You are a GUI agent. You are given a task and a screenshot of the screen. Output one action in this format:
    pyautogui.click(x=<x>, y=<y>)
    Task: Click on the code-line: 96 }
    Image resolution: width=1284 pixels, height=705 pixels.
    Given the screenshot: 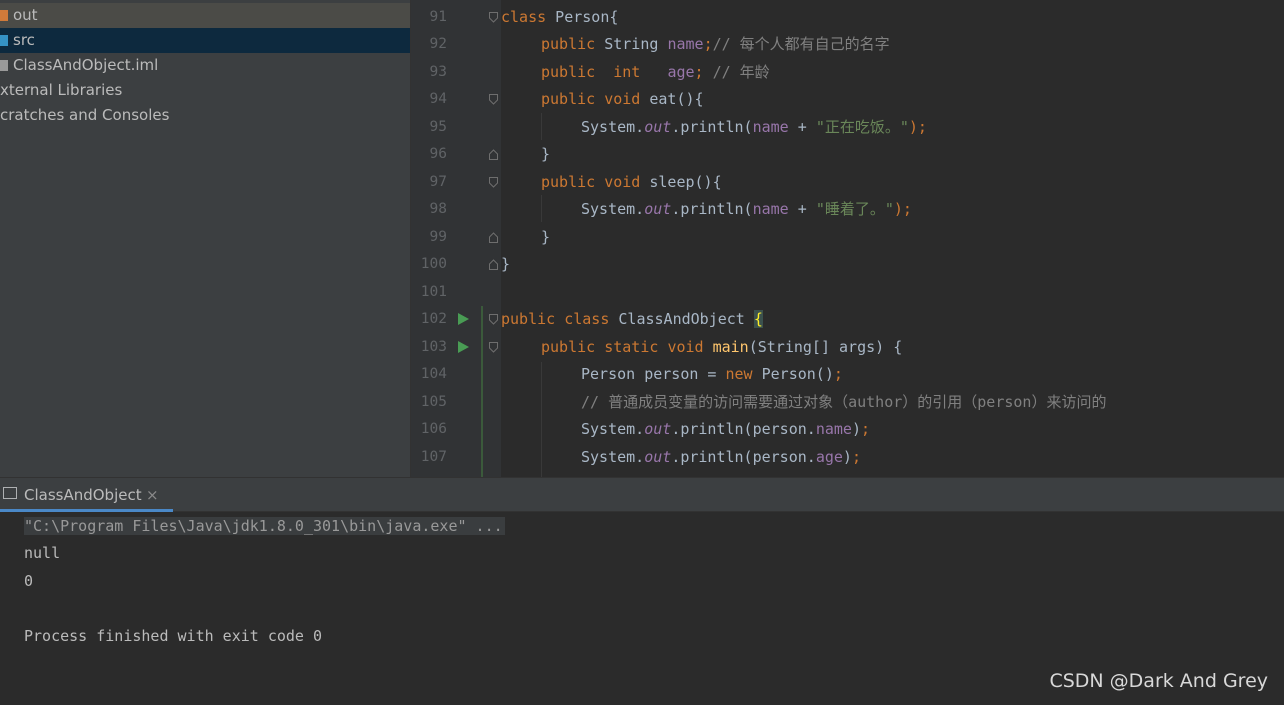 What is the action you would take?
    pyautogui.click(x=847, y=154)
    